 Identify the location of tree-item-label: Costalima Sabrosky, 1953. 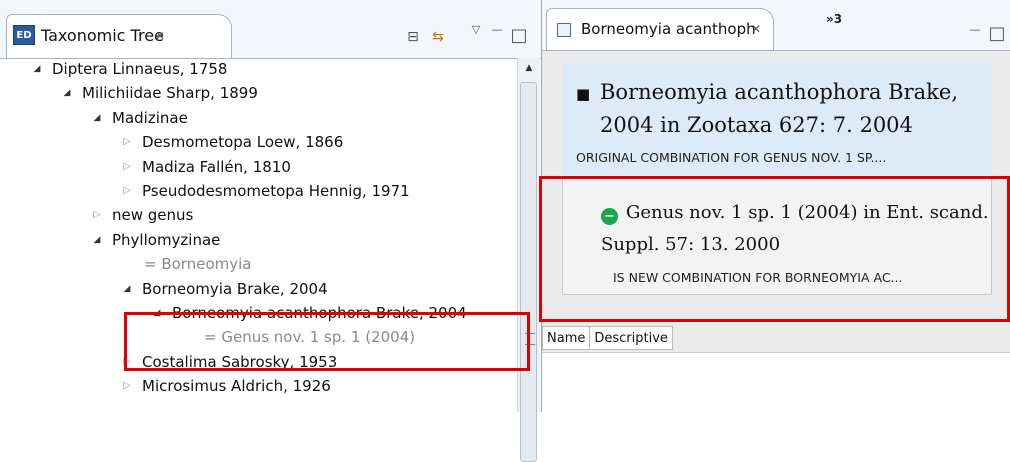
(240, 361).